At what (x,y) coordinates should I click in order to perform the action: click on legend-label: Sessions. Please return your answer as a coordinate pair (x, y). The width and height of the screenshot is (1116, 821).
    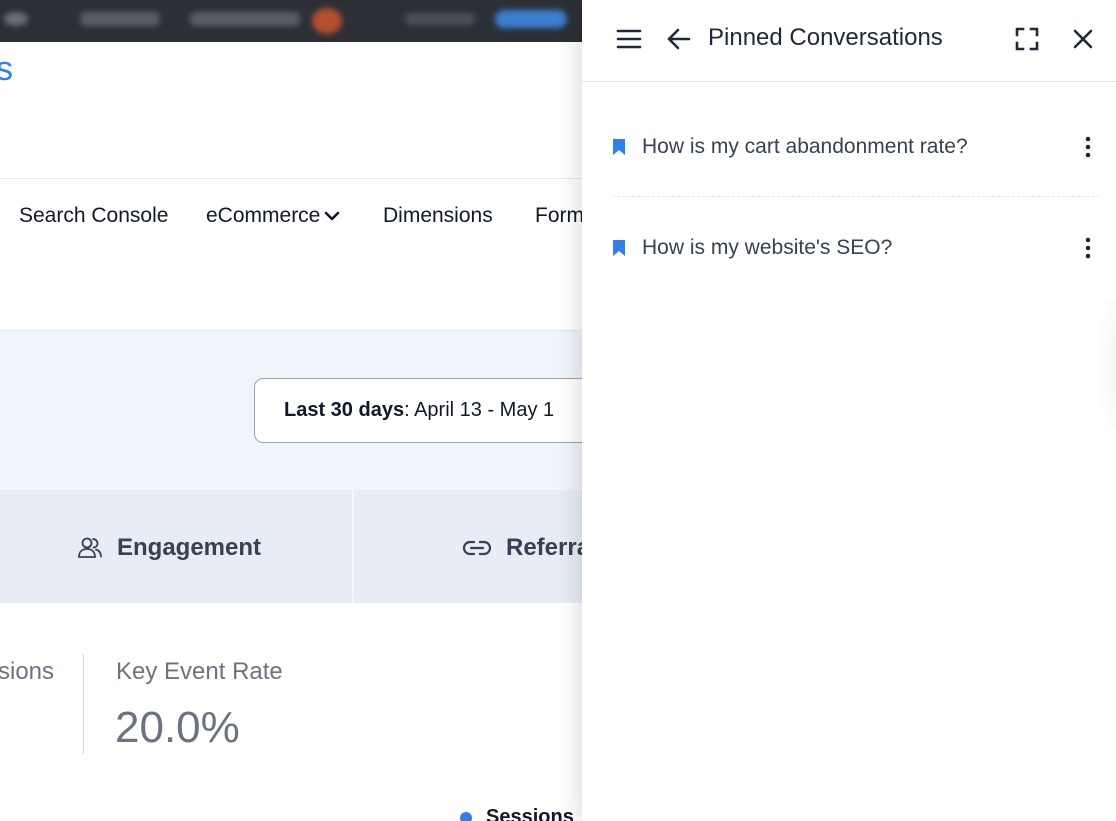
    Looking at the image, I should click on (530, 813).